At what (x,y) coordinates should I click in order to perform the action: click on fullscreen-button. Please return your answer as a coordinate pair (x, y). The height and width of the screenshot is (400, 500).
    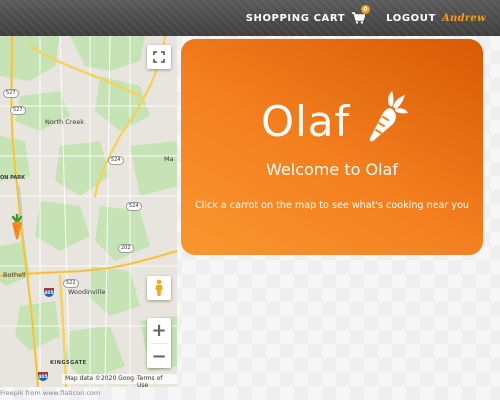
    Looking at the image, I should click on (159, 57).